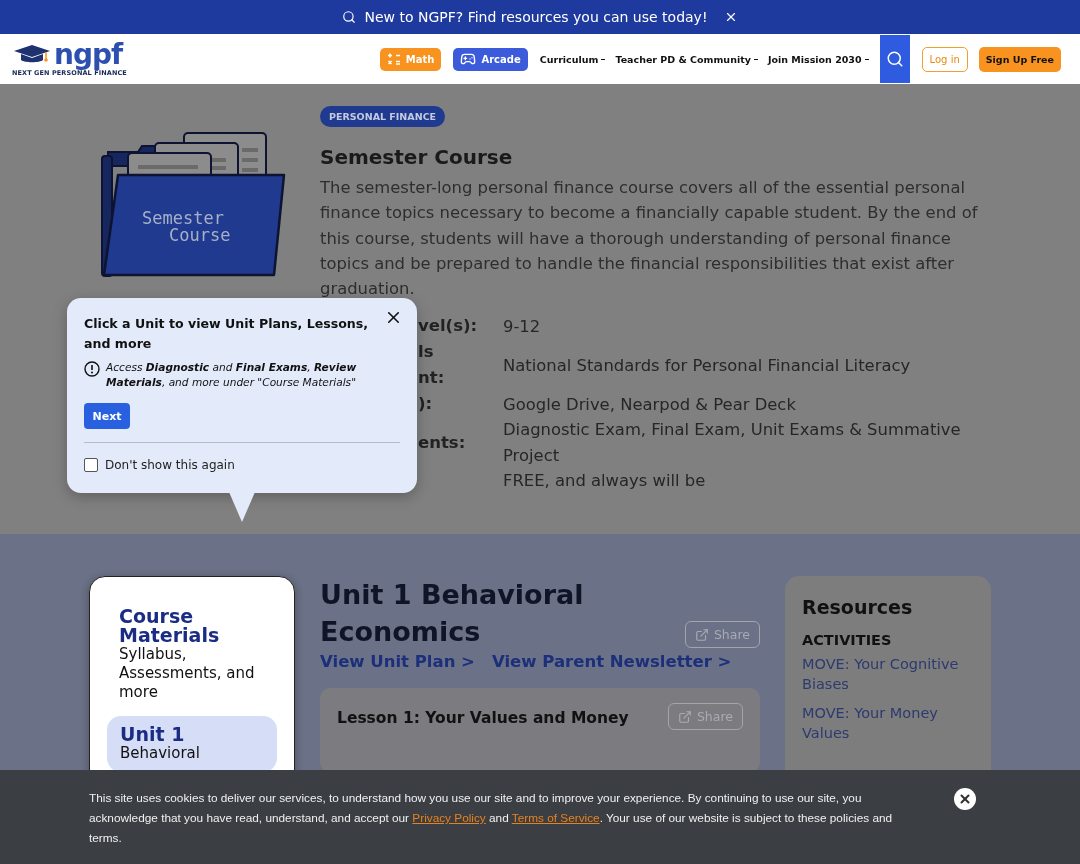  What do you see at coordinates (536, 17) in the screenshot?
I see `banner-text: New to NGPF? Find resources you can use today!` at bounding box center [536, 17].